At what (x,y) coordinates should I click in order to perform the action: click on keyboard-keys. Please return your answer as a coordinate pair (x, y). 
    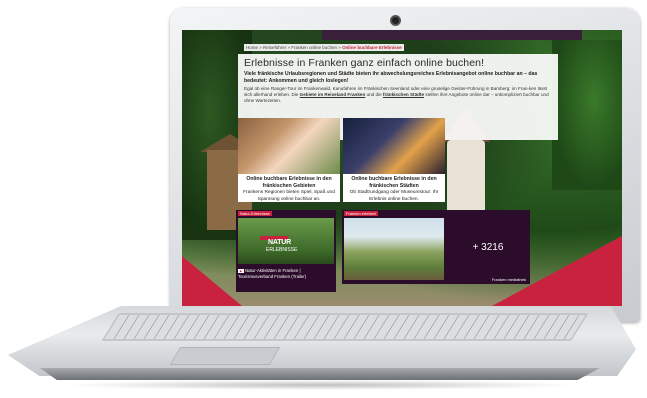
    Looking at the image, I should click on (345, 327).